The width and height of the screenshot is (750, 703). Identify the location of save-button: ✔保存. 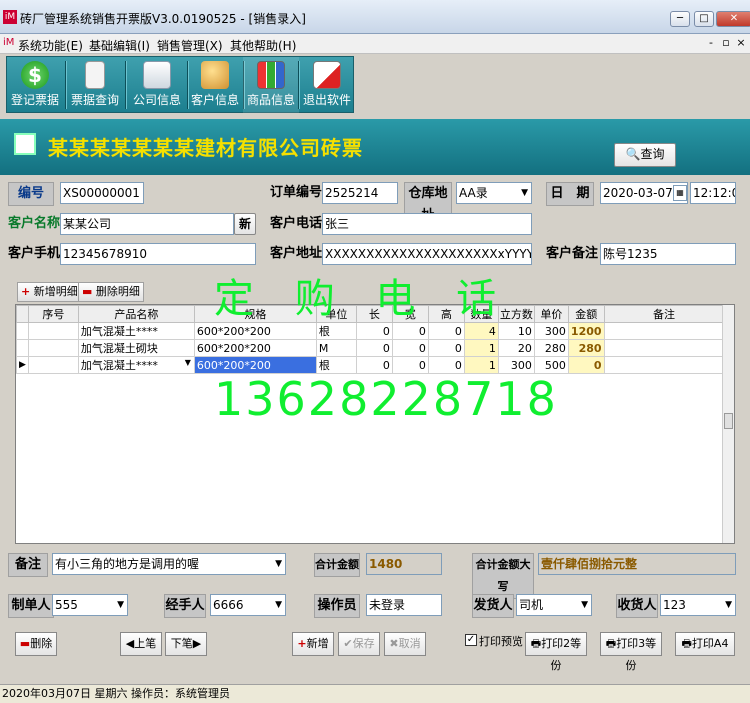
(359, 644).